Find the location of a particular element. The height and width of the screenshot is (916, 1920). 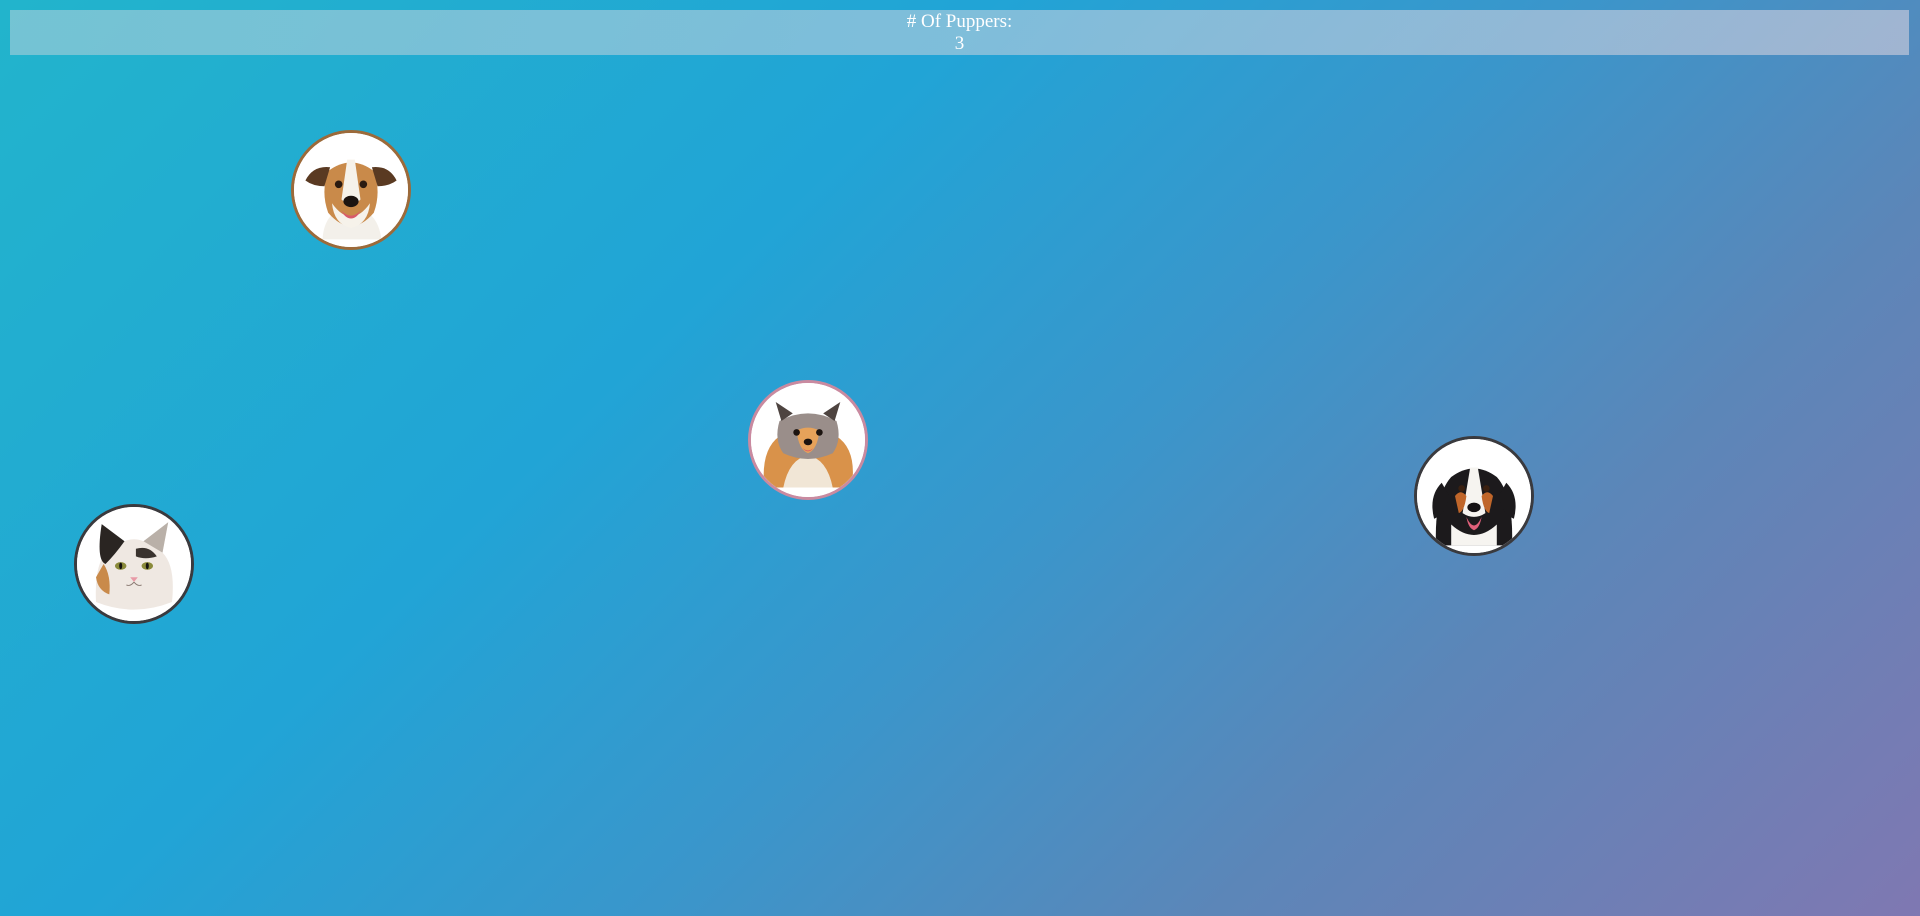

pupper-counter: # Of Puppers: 3 is located at coordinates (959, 32).